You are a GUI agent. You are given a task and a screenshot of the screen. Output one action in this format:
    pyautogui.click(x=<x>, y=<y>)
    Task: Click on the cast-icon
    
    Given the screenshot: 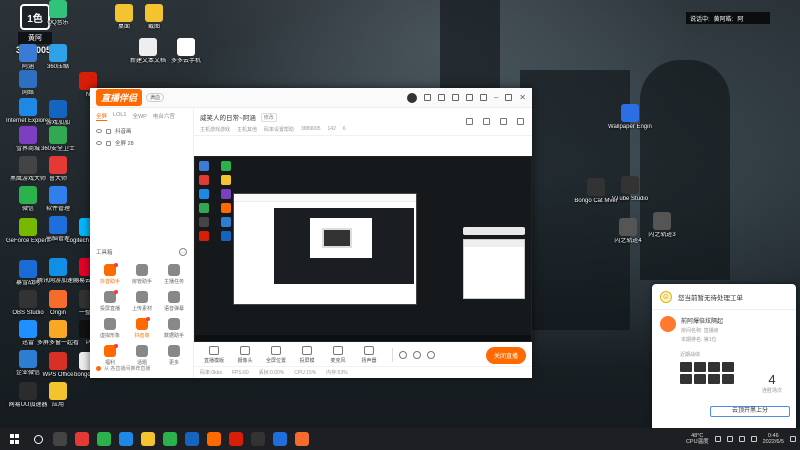 What is the action you would take?
    pyautogui.click(x=307, y=350)
    